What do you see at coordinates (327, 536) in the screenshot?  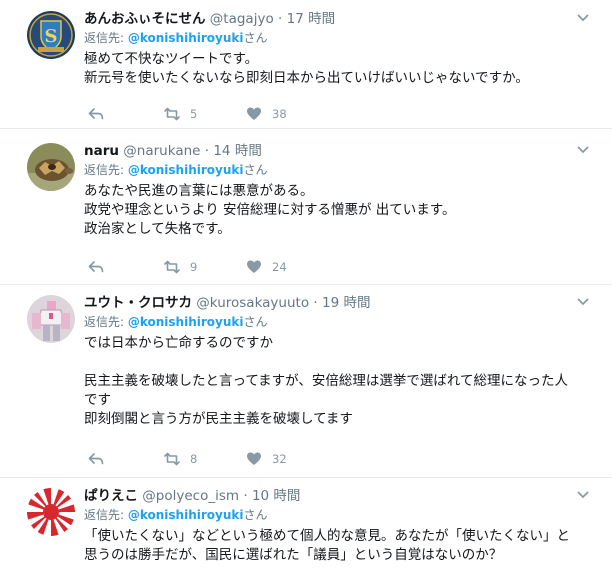 I see `tweet-line: 「使いたくない」などという極めて個人的な意見。あなたが「使いたくない」と` at bounding box center [327, 536].